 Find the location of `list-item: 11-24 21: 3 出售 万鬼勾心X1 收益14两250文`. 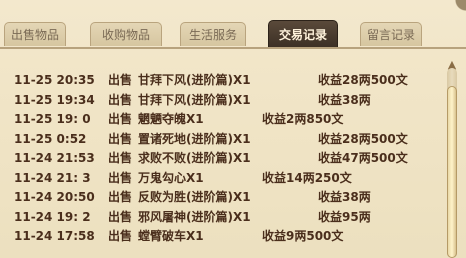

list-item: 11-24 21: 3 出售 万鬼勾心X1 收益14两250文 is located at coordinates (229, 179).